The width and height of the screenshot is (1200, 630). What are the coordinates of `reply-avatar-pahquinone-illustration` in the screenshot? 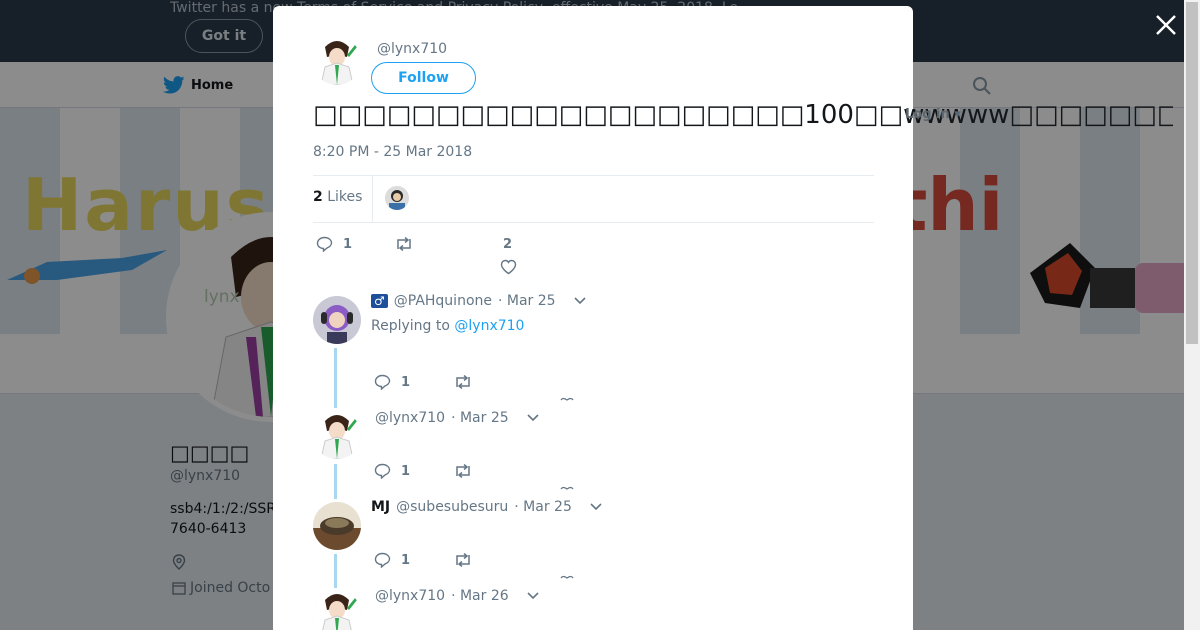 It's located at (337, 320).